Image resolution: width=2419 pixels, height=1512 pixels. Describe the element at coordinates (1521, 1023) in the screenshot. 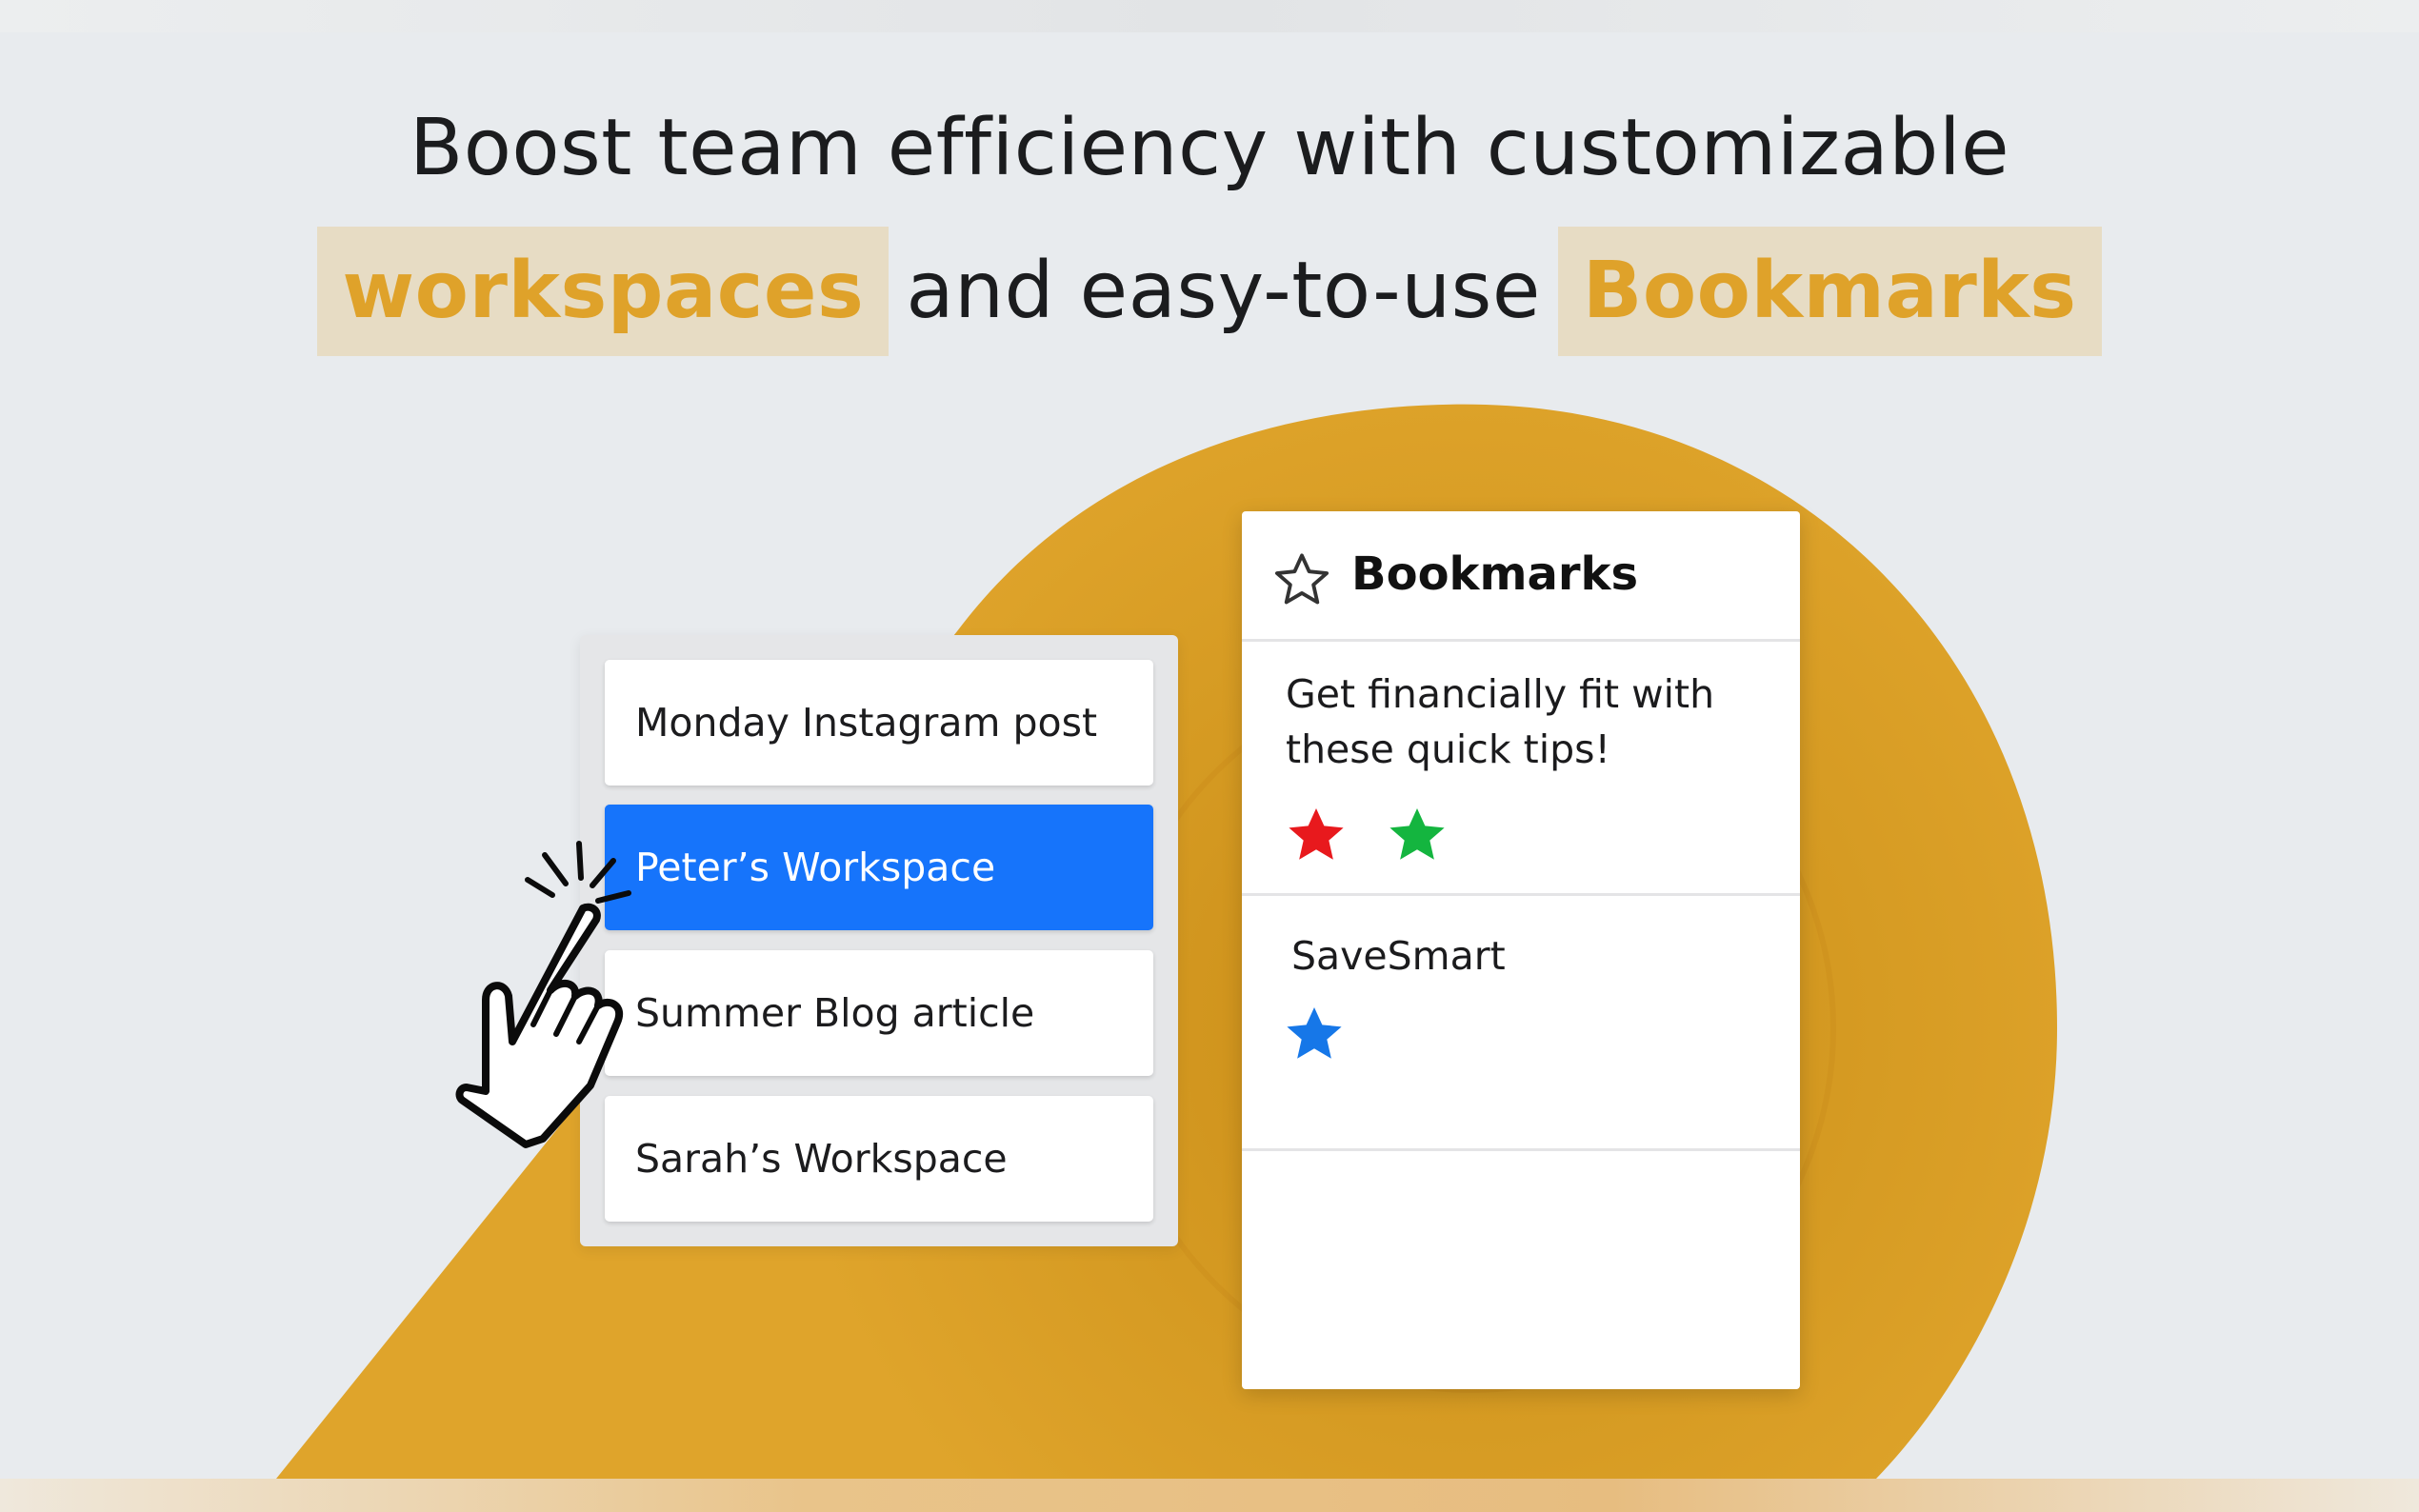

I see `bookmark-item: SaveSmart` at that location.